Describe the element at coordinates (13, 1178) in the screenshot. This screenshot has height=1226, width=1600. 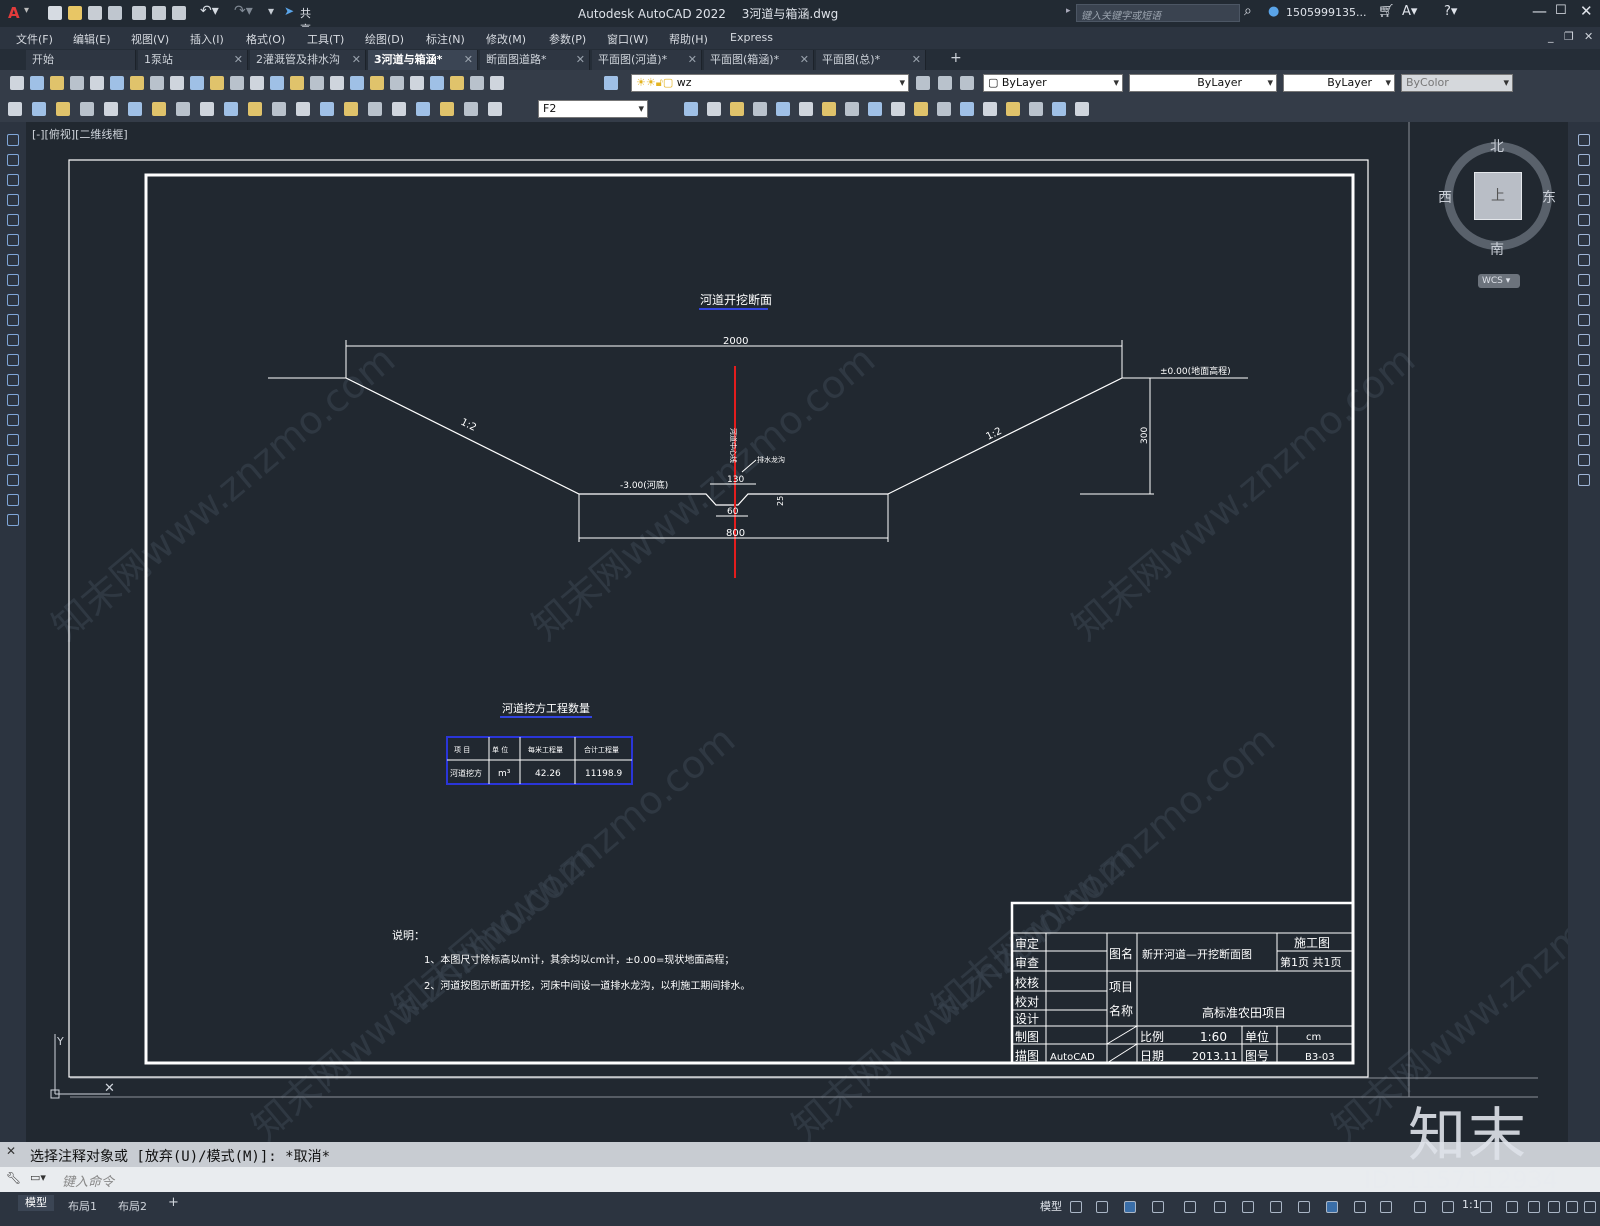
I see `wrench-icon: 🔧︎` at that location.